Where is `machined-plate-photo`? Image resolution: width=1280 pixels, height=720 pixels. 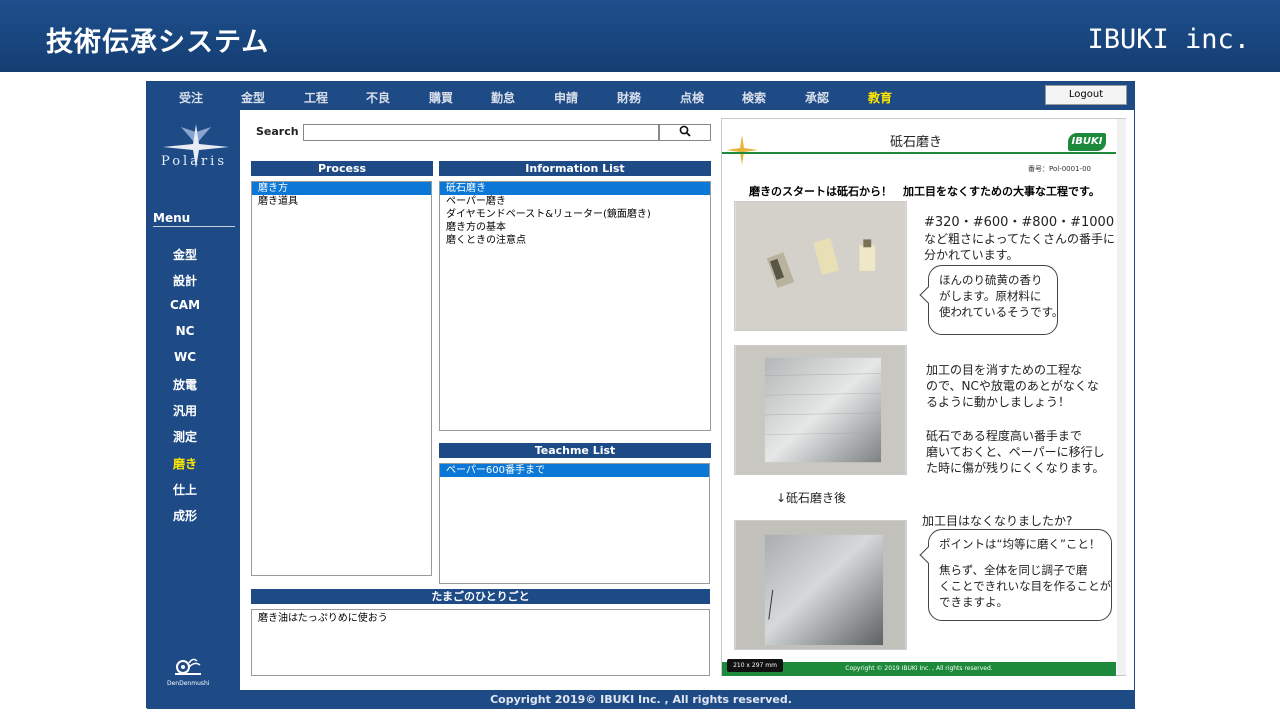
machined-plate-photo is located at coordinates (820, 410).